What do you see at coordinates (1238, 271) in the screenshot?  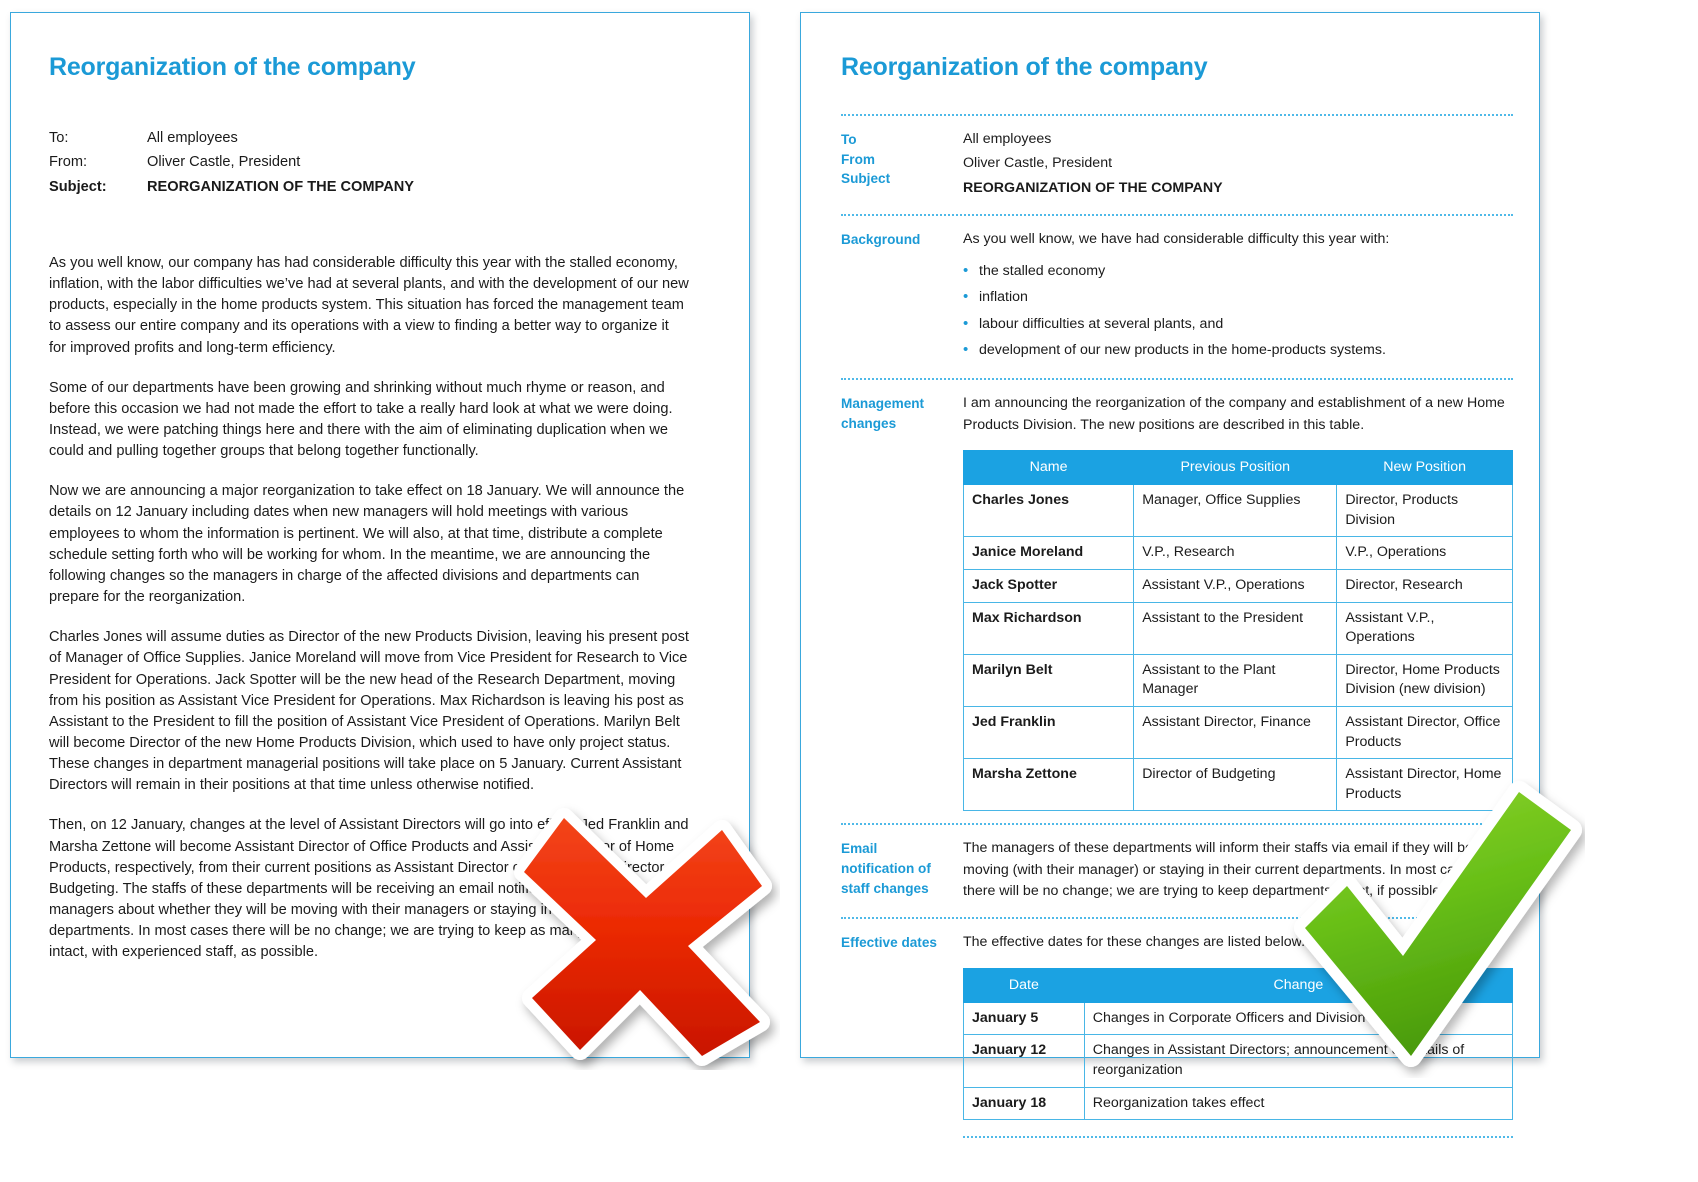 I see `list-item: the stalled economy` at bounding box center [1238, 271].